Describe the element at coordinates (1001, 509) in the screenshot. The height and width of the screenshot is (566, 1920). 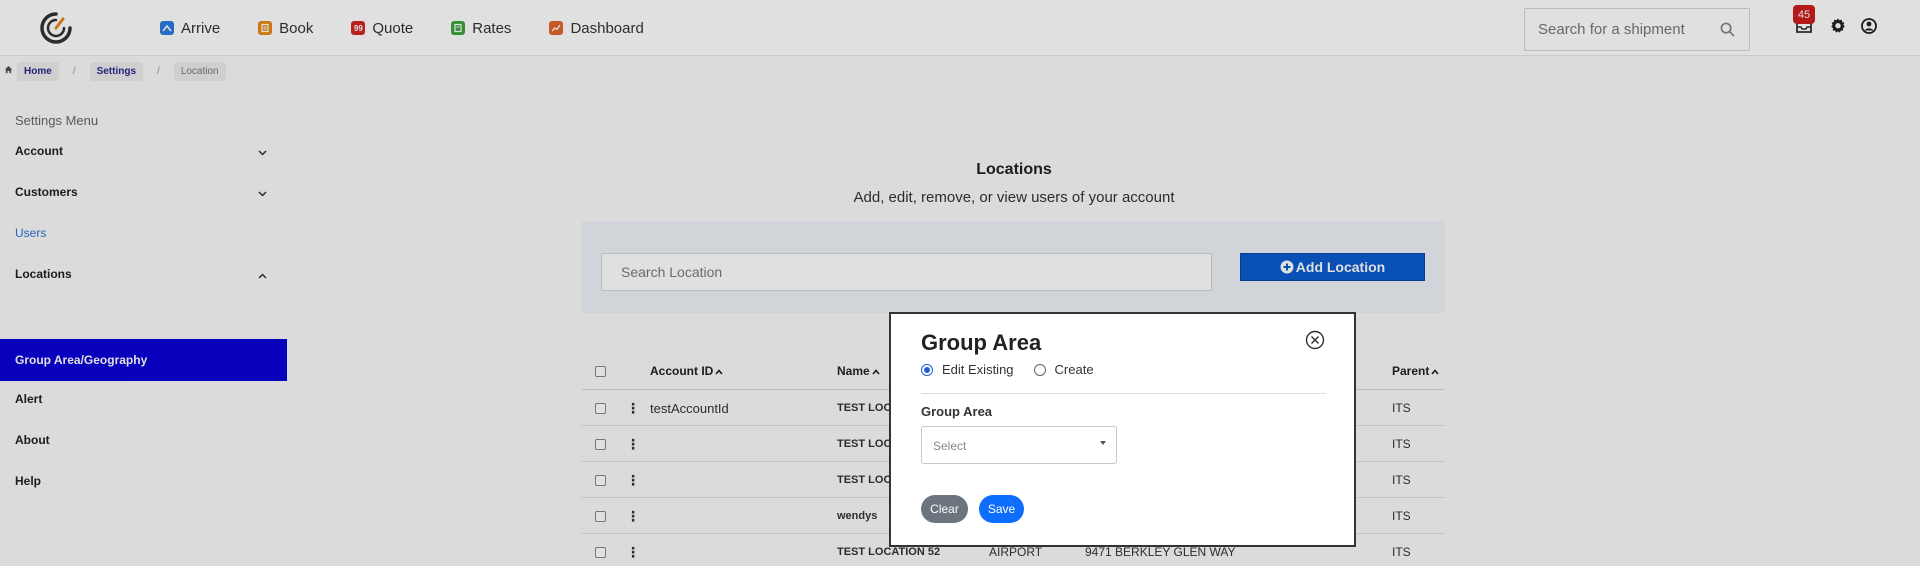
I see `save-button: Save` at that location.